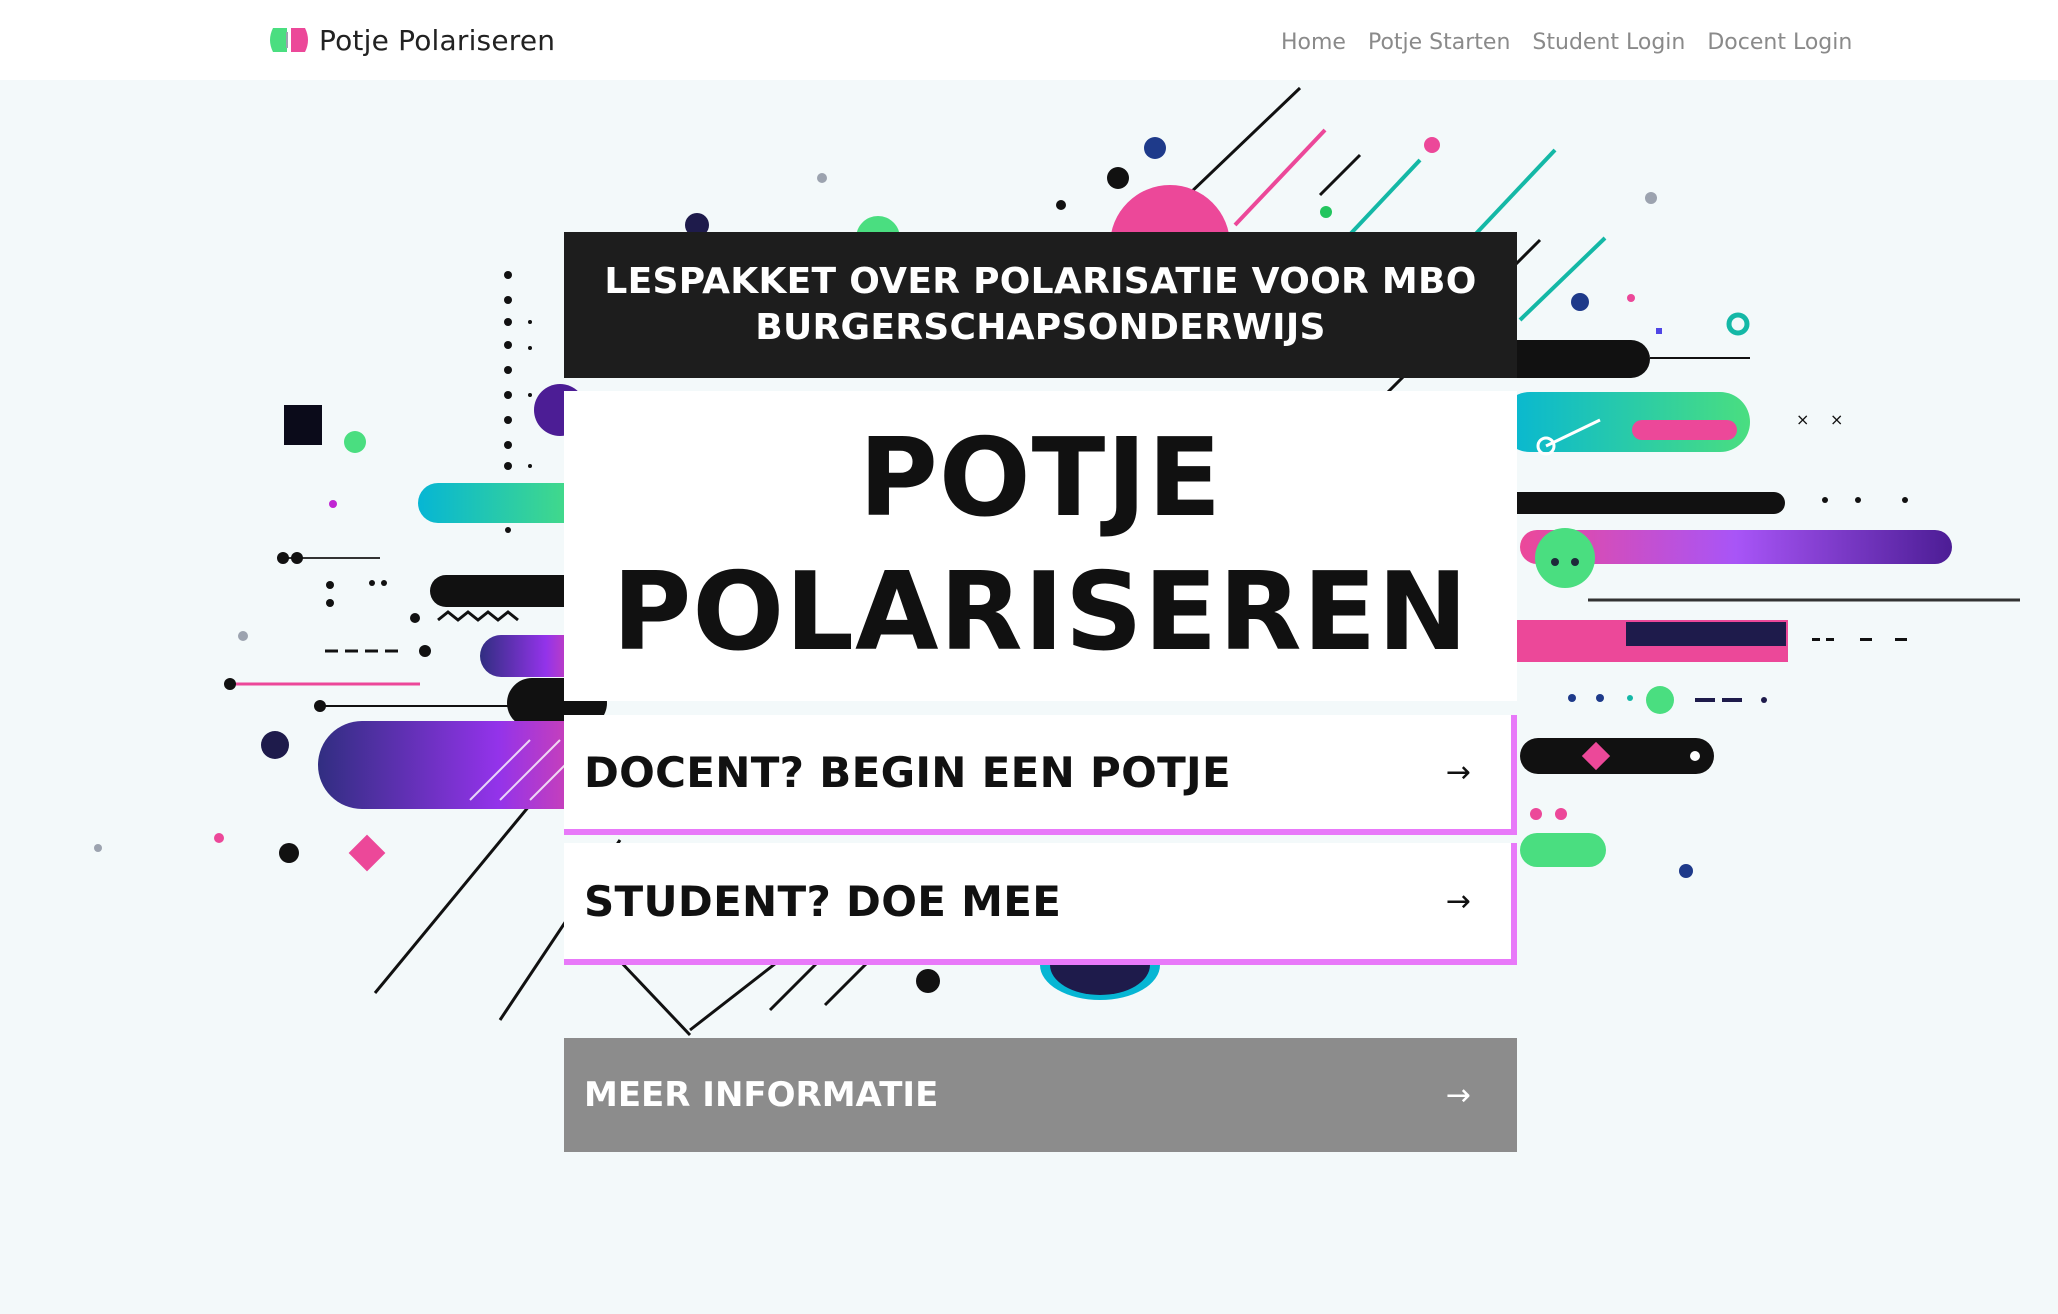 The image size is (2058, 1314). I want to click on brand-link: Potje Polariseren, so click(411, 40).